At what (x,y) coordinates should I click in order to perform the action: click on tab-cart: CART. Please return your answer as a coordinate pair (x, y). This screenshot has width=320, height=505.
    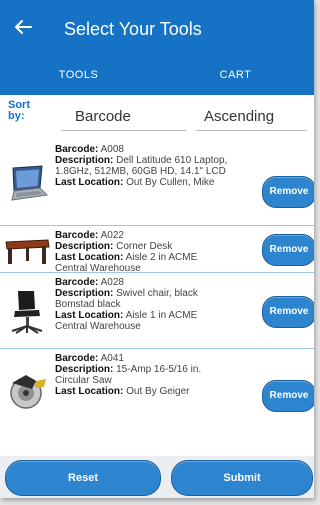
    Looking at the image, I should click on (235, 75).